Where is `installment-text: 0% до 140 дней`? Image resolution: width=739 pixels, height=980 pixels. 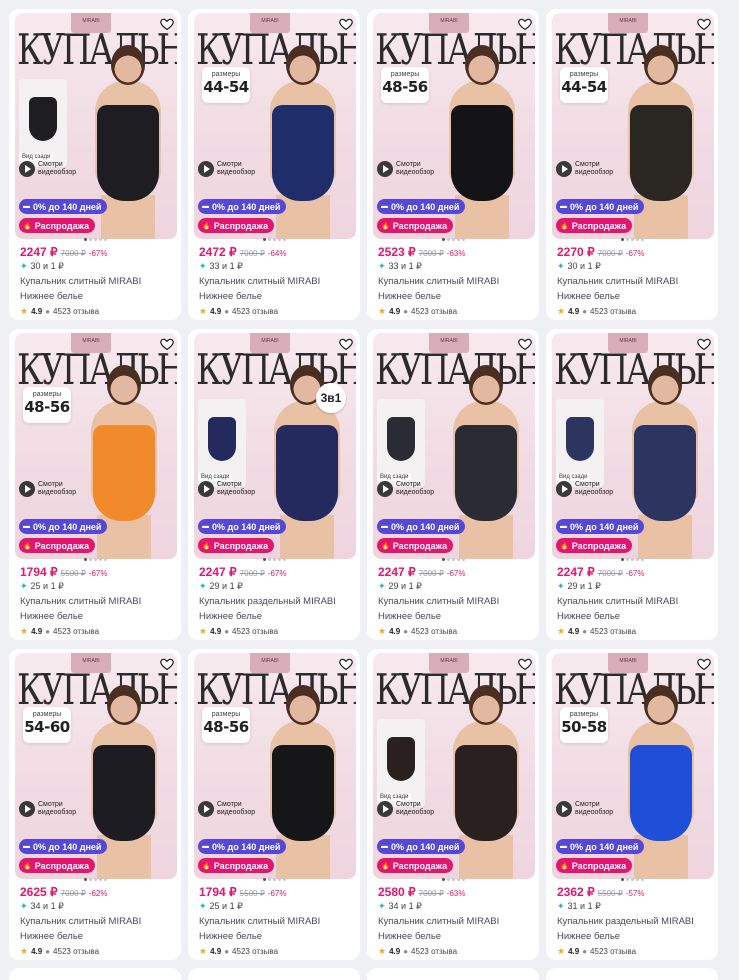
installment-text: 0% до 140 дней is located at coordinates (604, 206).